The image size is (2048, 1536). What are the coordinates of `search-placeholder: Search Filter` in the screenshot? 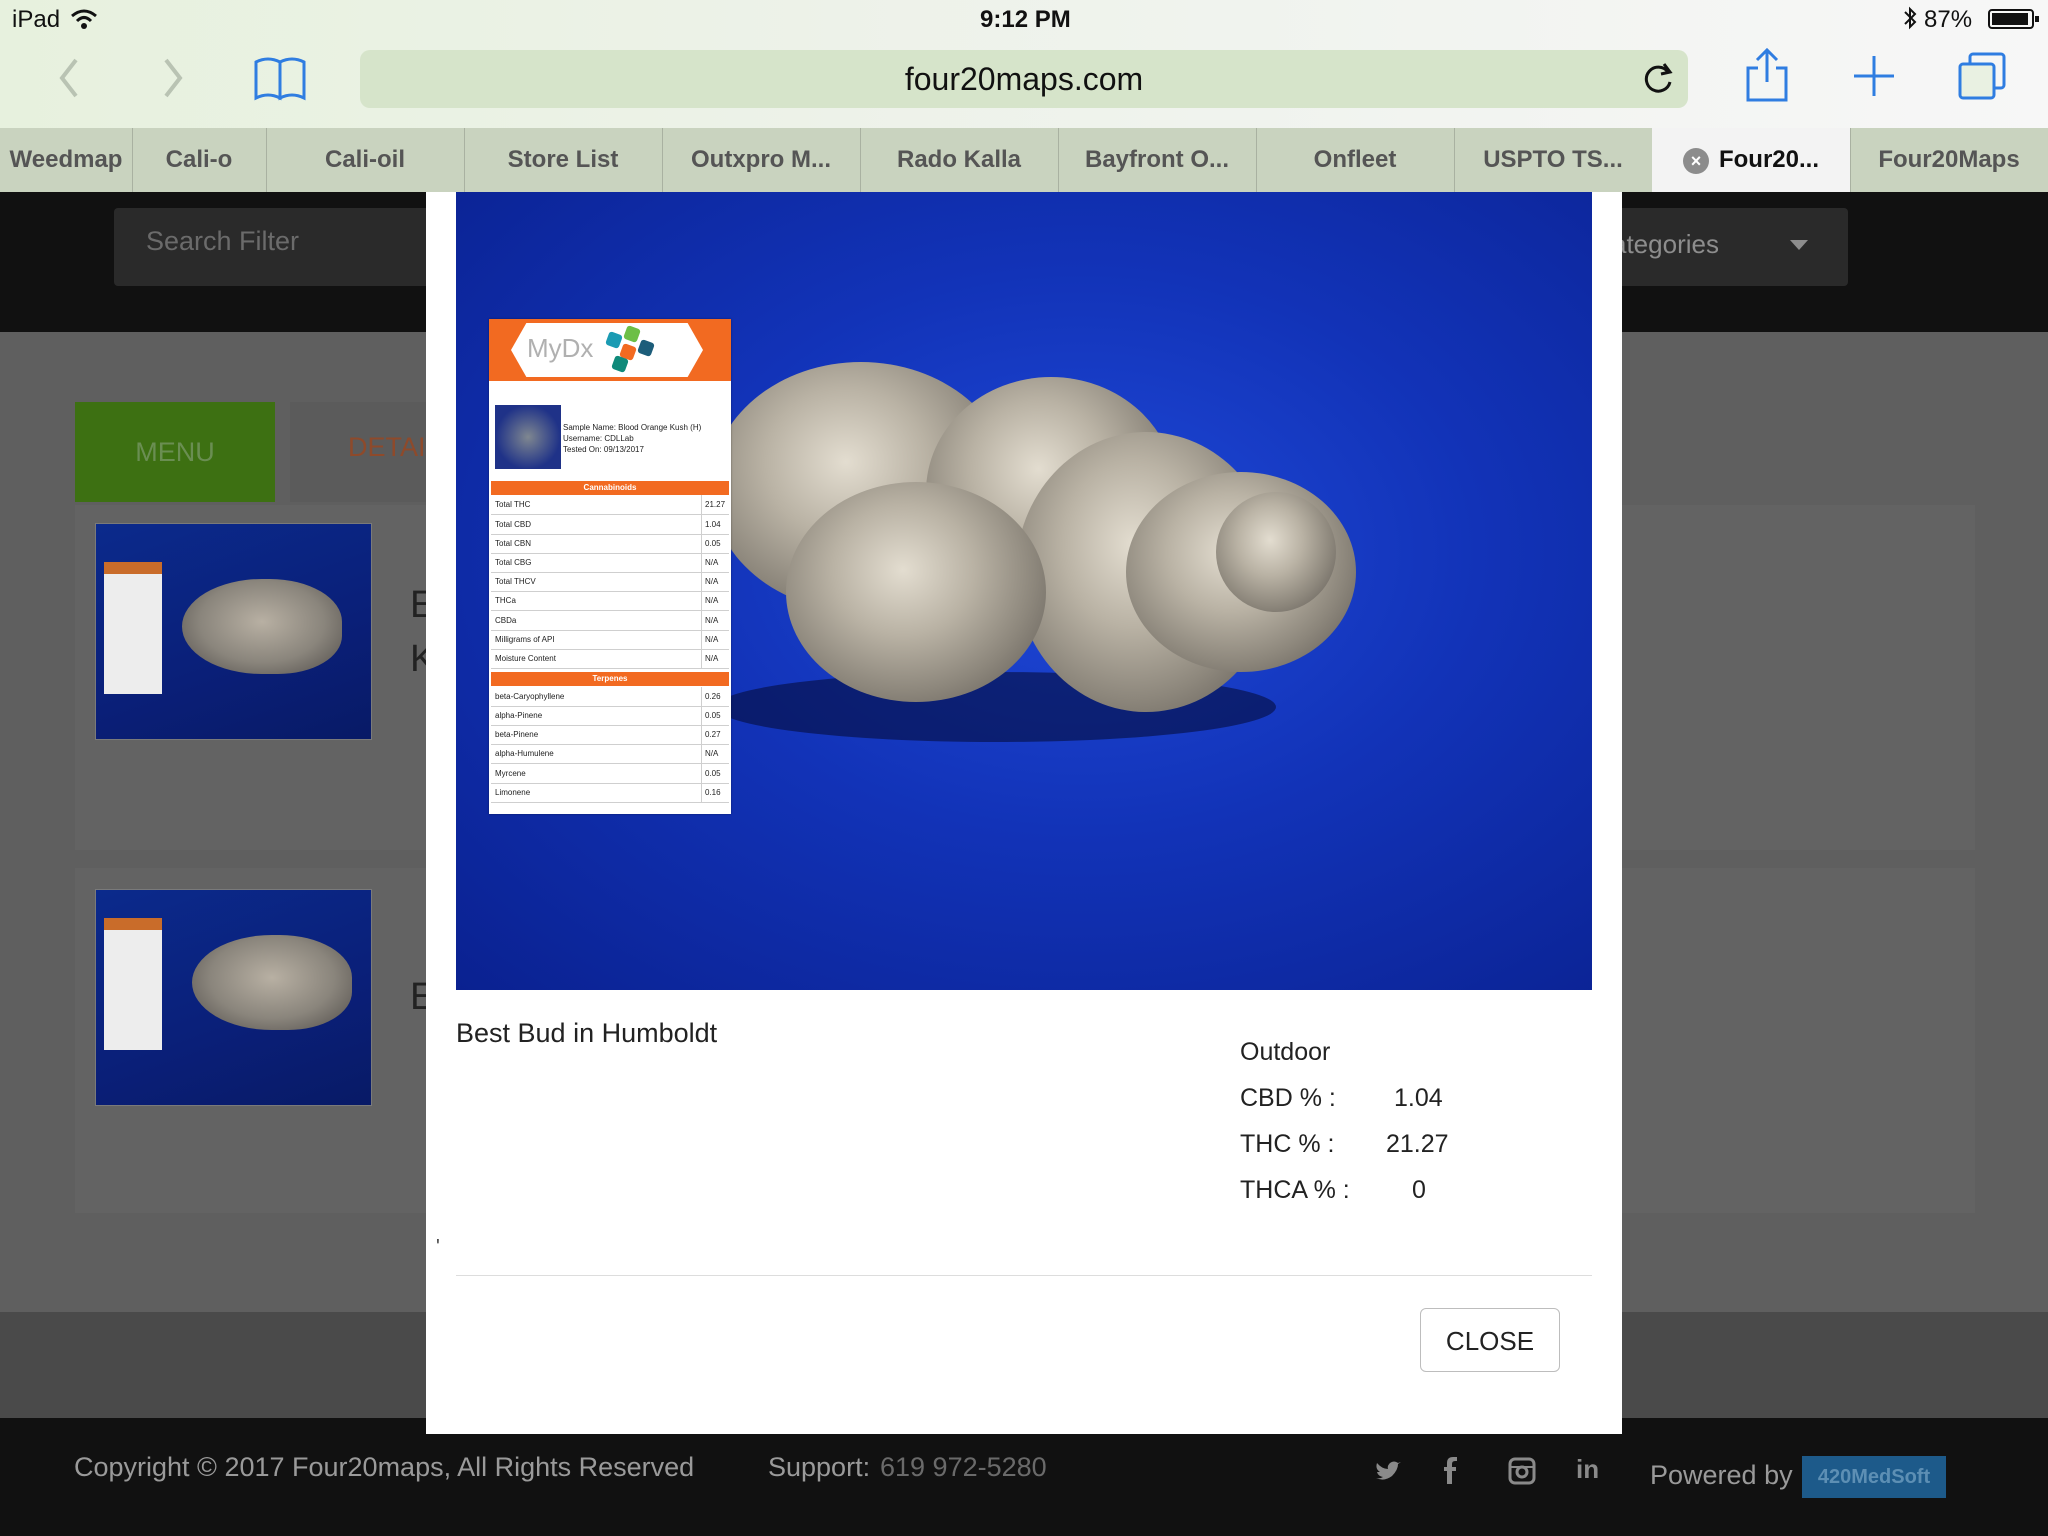 It's located at (223, 241).